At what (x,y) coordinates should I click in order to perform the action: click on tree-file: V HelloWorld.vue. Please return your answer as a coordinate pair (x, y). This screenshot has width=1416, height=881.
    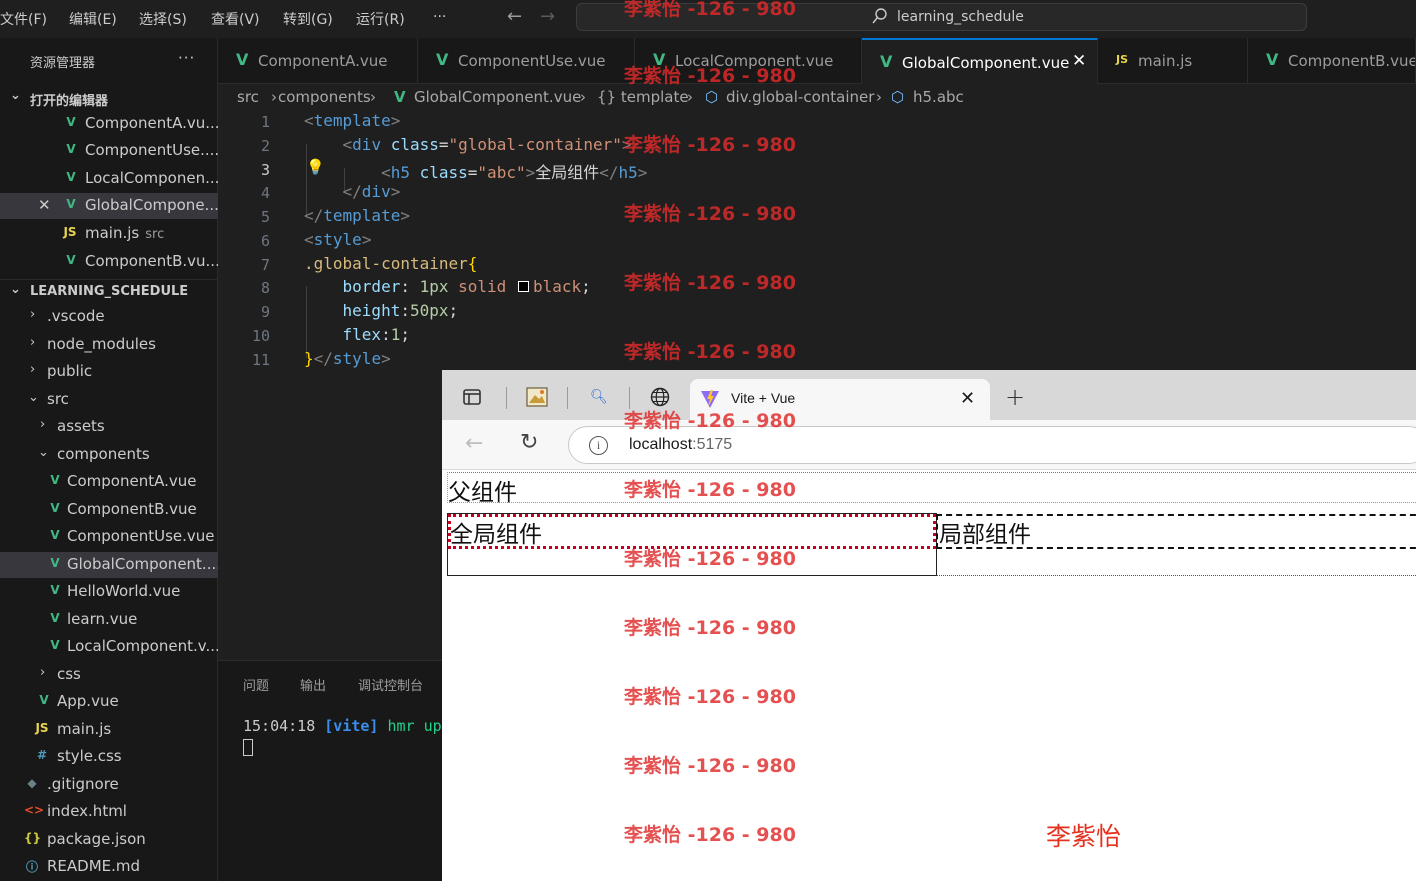
    Looking at the image, I should click on (109, 592).